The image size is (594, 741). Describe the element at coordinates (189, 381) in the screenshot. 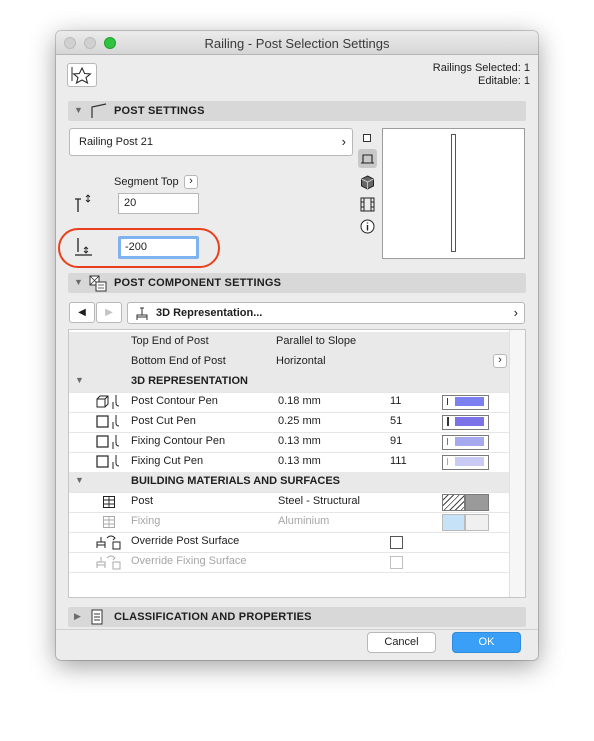

I see `representation-header: 3D REPRESENTATION` at that location.